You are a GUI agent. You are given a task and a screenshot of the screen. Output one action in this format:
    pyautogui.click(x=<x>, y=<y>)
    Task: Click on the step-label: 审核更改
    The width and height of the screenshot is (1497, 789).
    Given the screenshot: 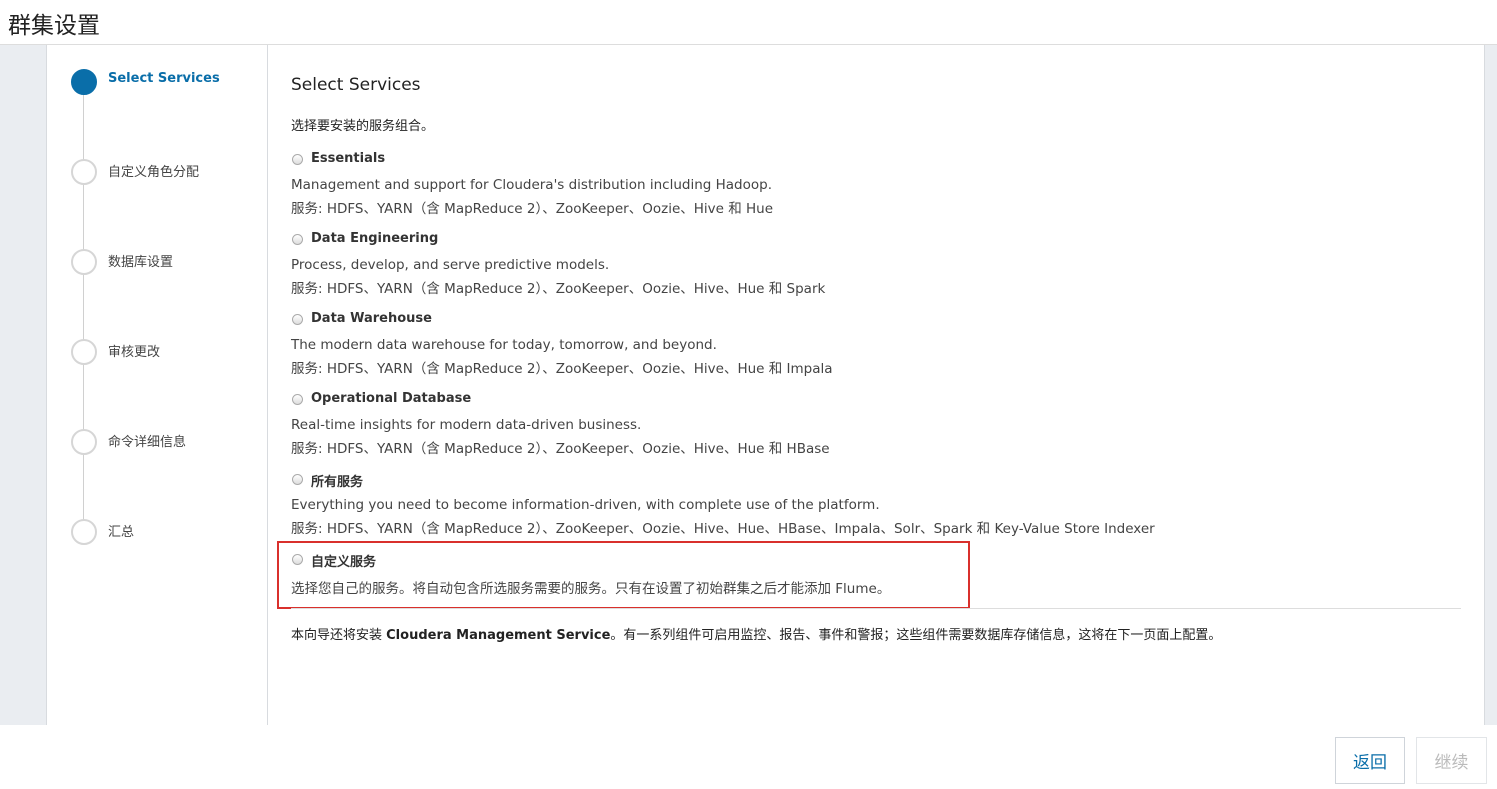 What is the action you would take?
    pyautogui.click(x=134, y=352)
    